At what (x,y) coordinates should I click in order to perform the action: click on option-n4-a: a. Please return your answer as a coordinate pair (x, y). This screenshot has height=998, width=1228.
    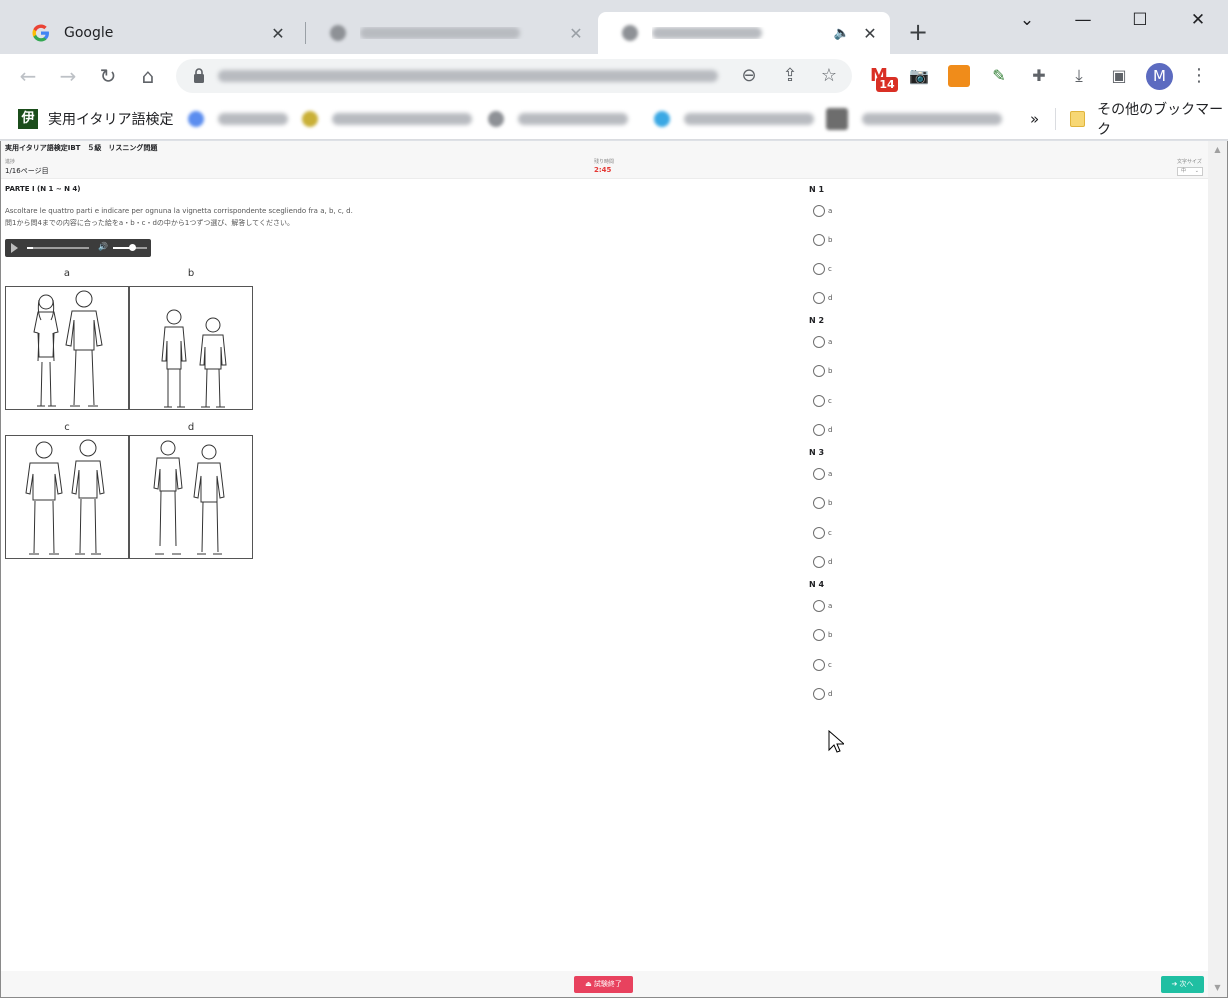
    Looking at the image, I should click on (822, 606).